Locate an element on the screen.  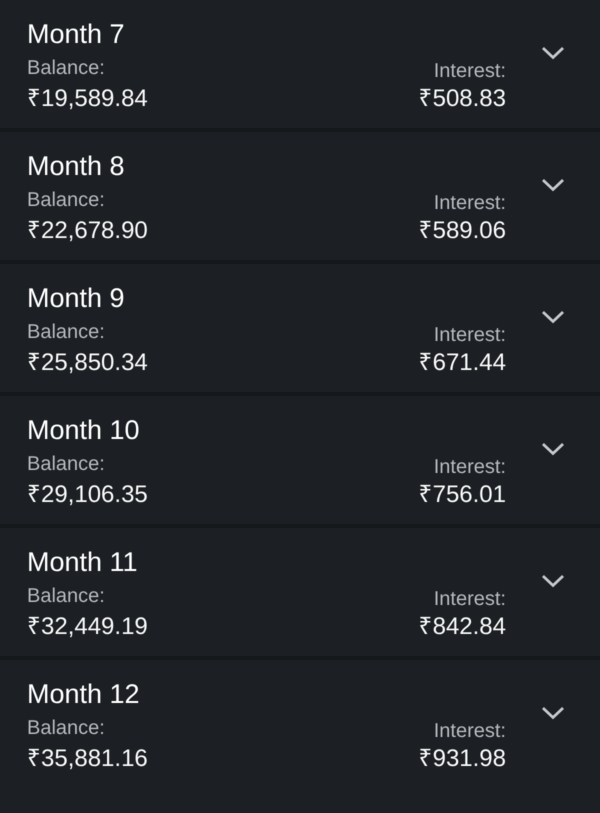
month-title: Month 10 is located at coordinates (83, 430).